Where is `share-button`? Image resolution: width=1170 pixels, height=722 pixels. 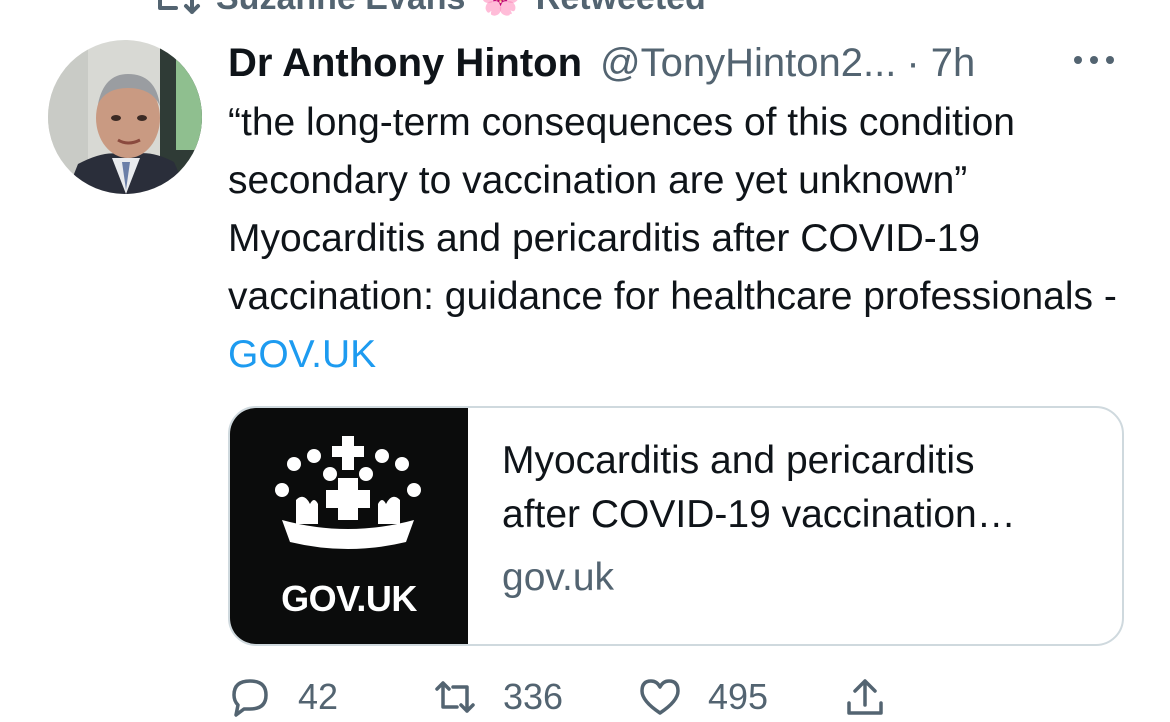 share-button is located at coordinates (945, 697).